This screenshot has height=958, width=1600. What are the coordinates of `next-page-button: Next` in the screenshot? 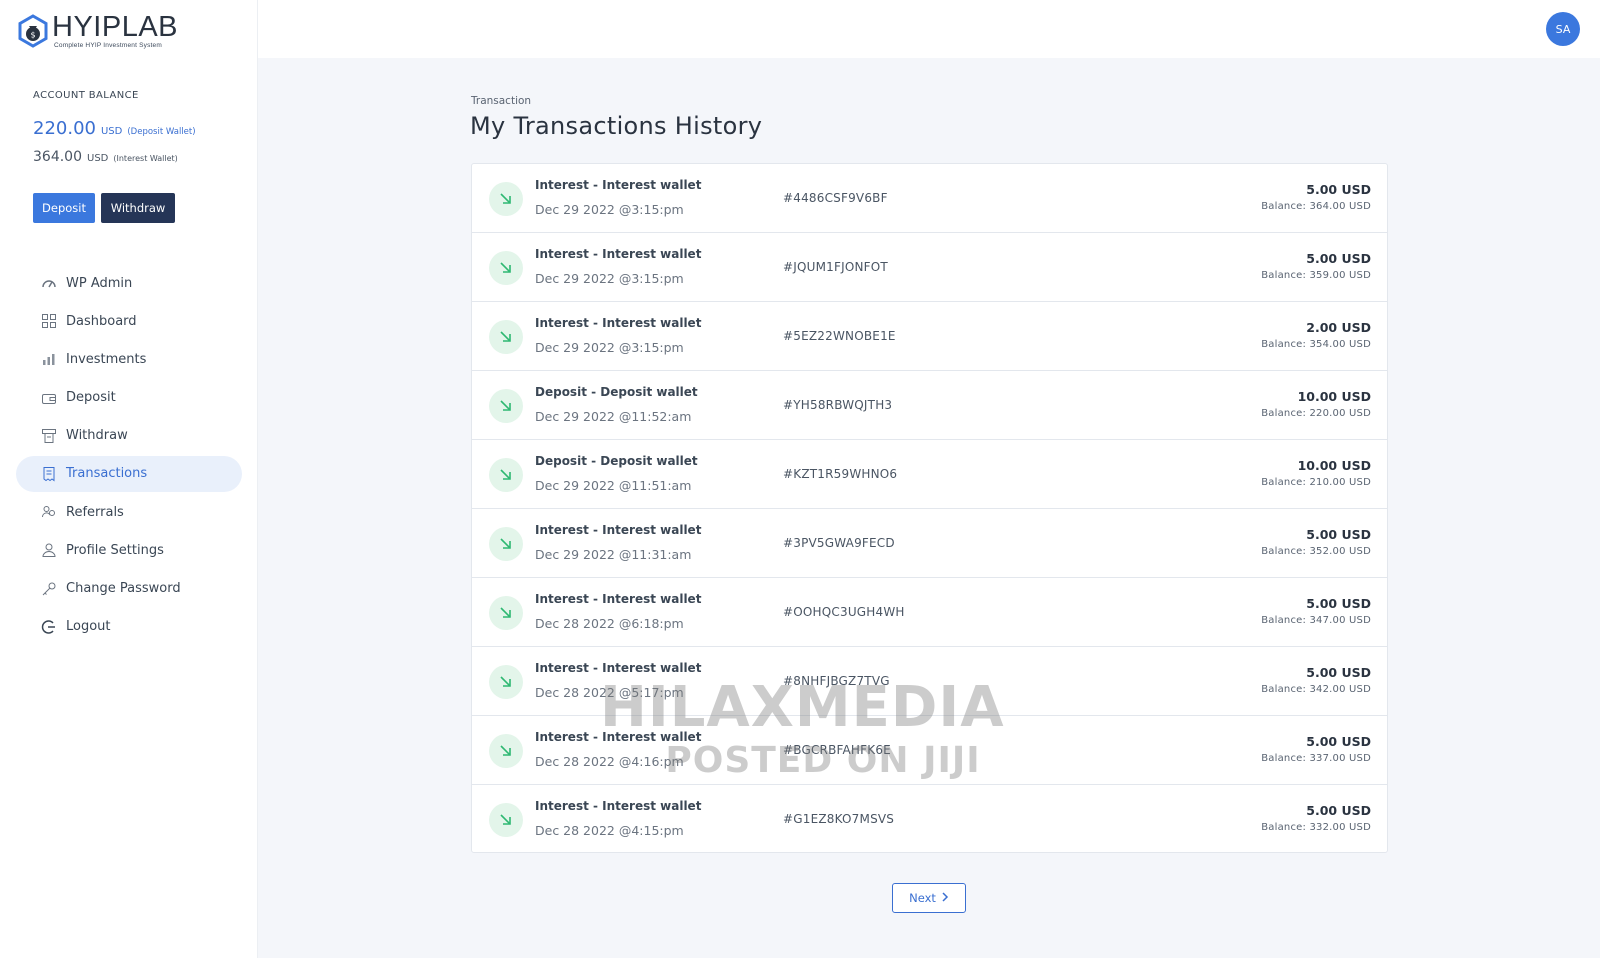 It's located at (929, 898).